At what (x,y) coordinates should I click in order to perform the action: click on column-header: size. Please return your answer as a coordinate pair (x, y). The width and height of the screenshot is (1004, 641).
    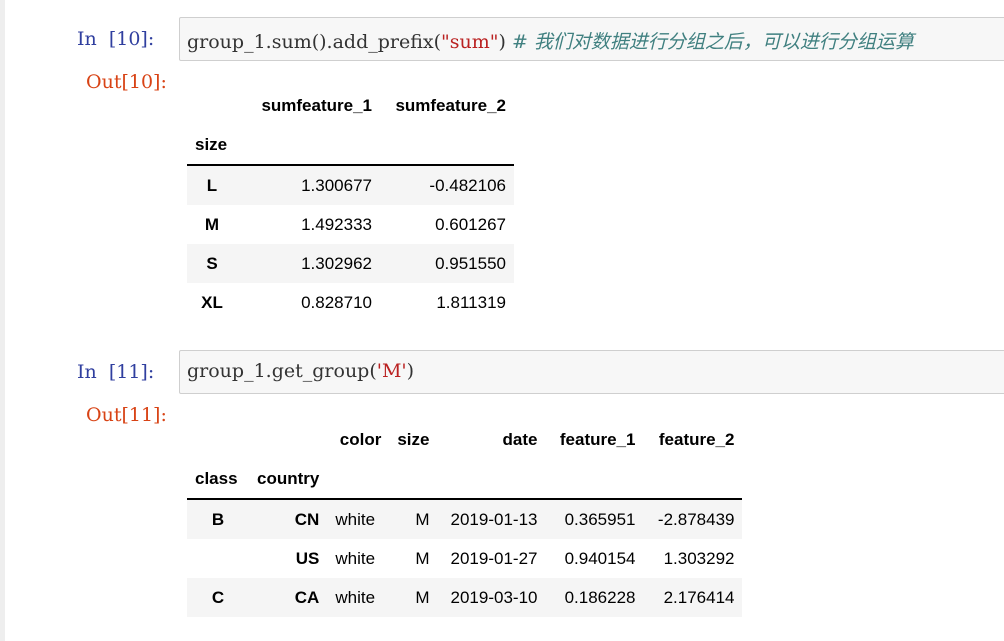
    Looking at the image, I should click on (413, 439).